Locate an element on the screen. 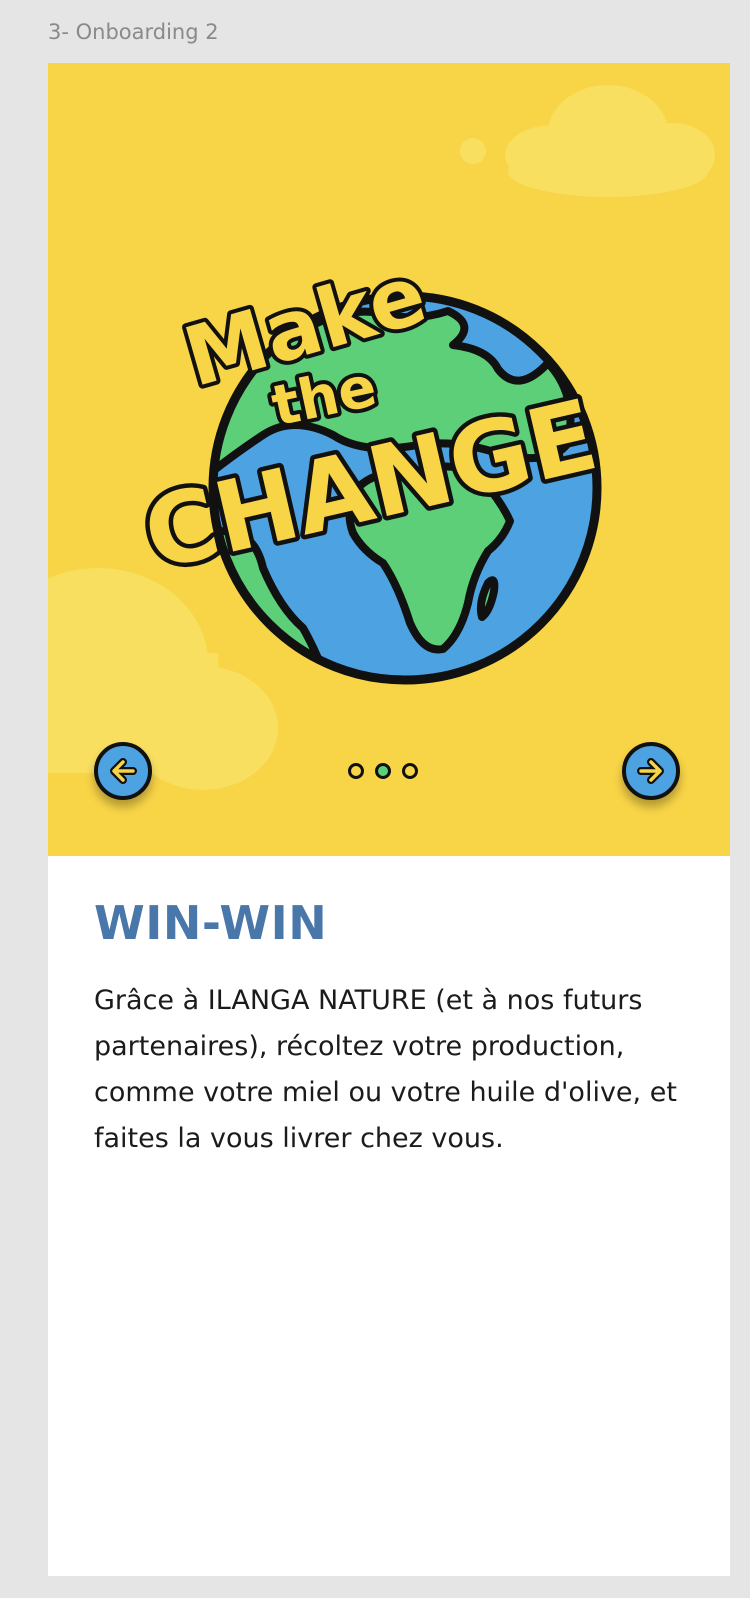 This screenshot has width=750, height=1598. arrow-left-icon is located at coordinates (123, 771).